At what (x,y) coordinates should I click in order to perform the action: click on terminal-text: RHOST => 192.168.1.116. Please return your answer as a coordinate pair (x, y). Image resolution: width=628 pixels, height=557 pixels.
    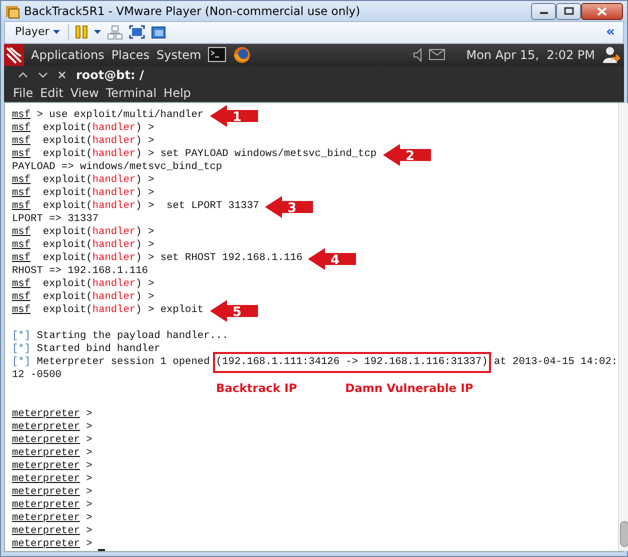
    Looking at the image, I should click on (80, 271).